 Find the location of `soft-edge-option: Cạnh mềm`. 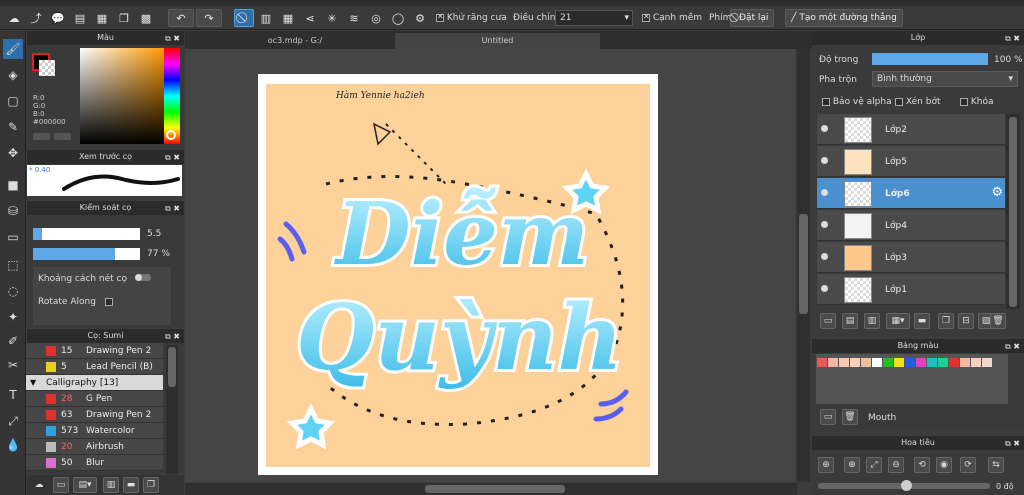

soft-edge-option: Cạnh mềm is located at coordinates (672, 17).